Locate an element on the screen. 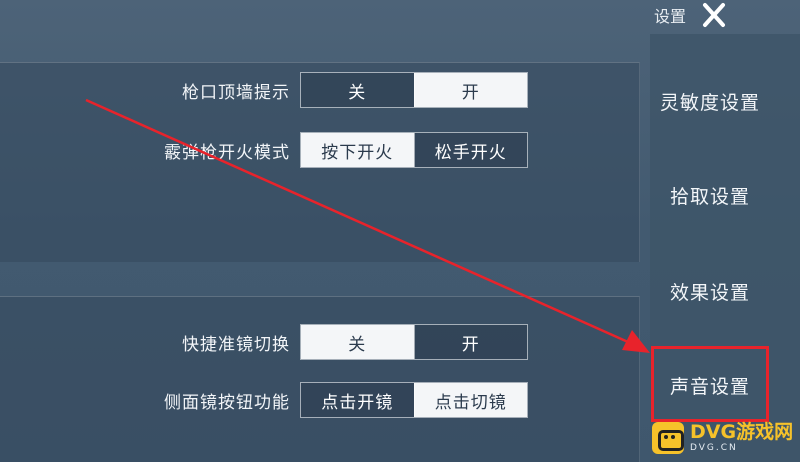 This screenshot has height=462, width=800. close-icon is located at coordinates (714, 15).